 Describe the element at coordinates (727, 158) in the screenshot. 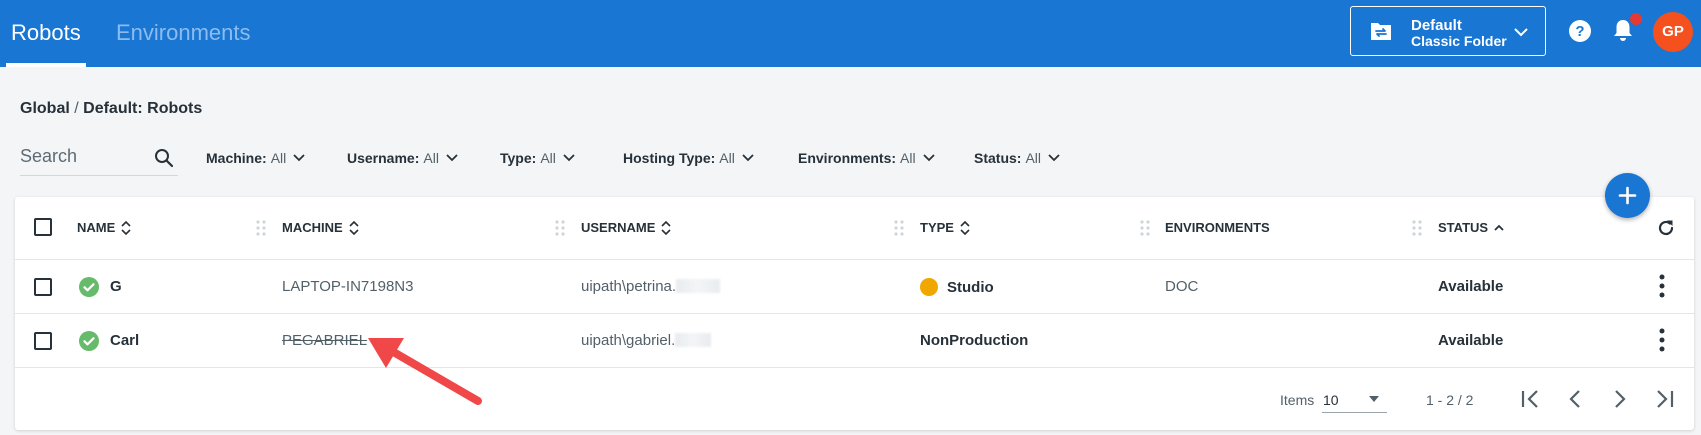

I see `filter-hosting-type-value: All` at that location.